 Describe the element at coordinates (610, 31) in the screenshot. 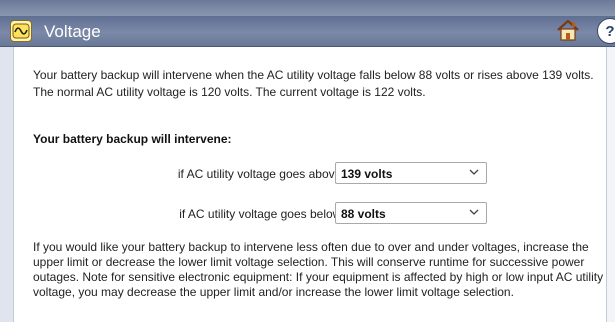

I see `help-glyph: ?` at that location.